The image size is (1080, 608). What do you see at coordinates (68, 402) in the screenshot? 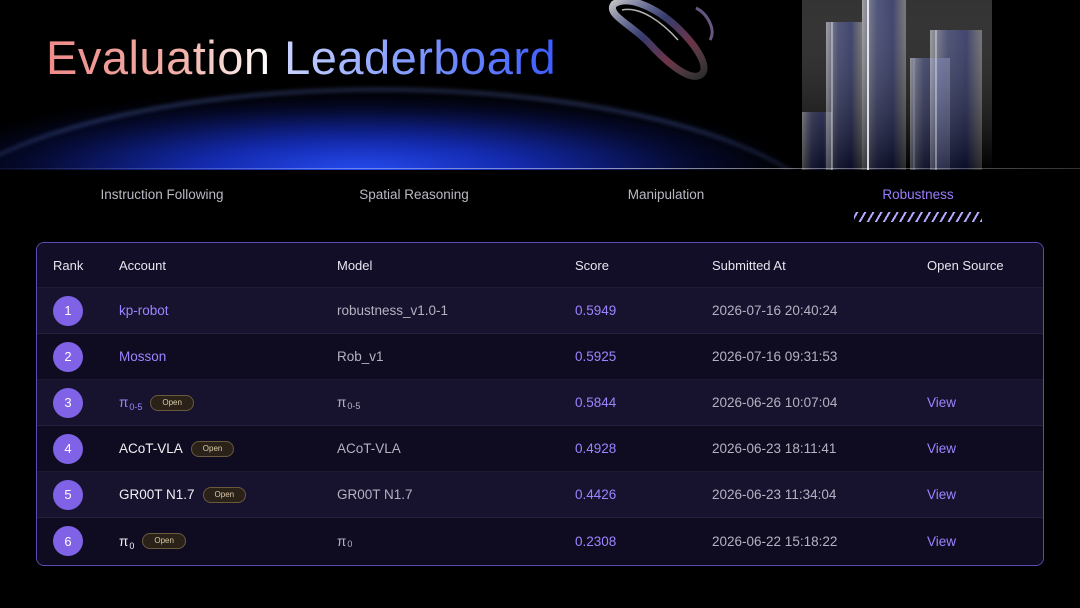
I see `rank-badge: 3` at bounding box center [68, 402].